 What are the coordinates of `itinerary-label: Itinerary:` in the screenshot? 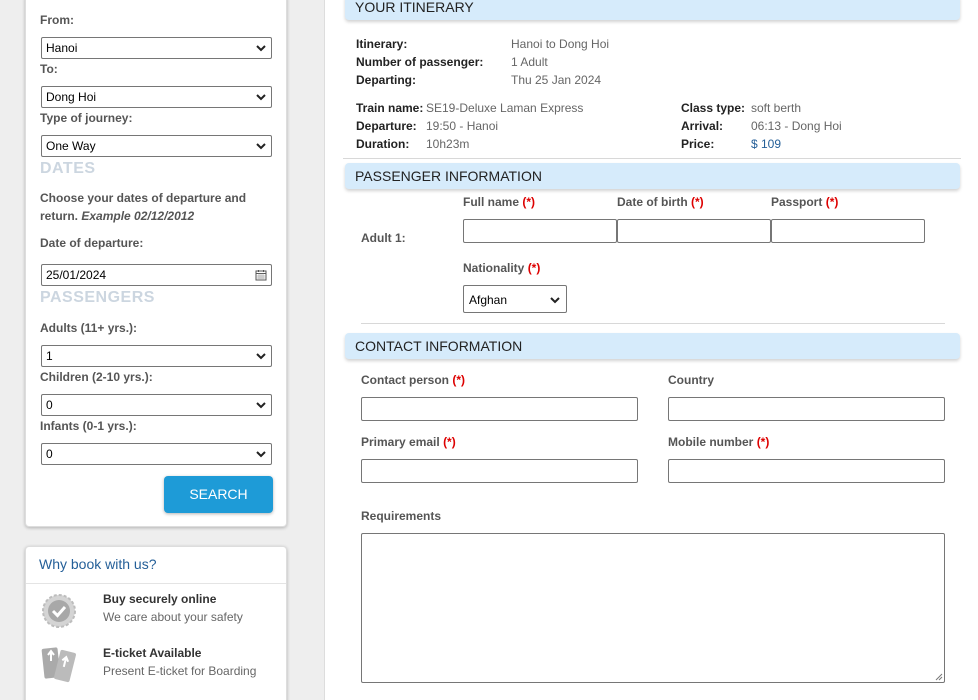 It's located at (382, 44).